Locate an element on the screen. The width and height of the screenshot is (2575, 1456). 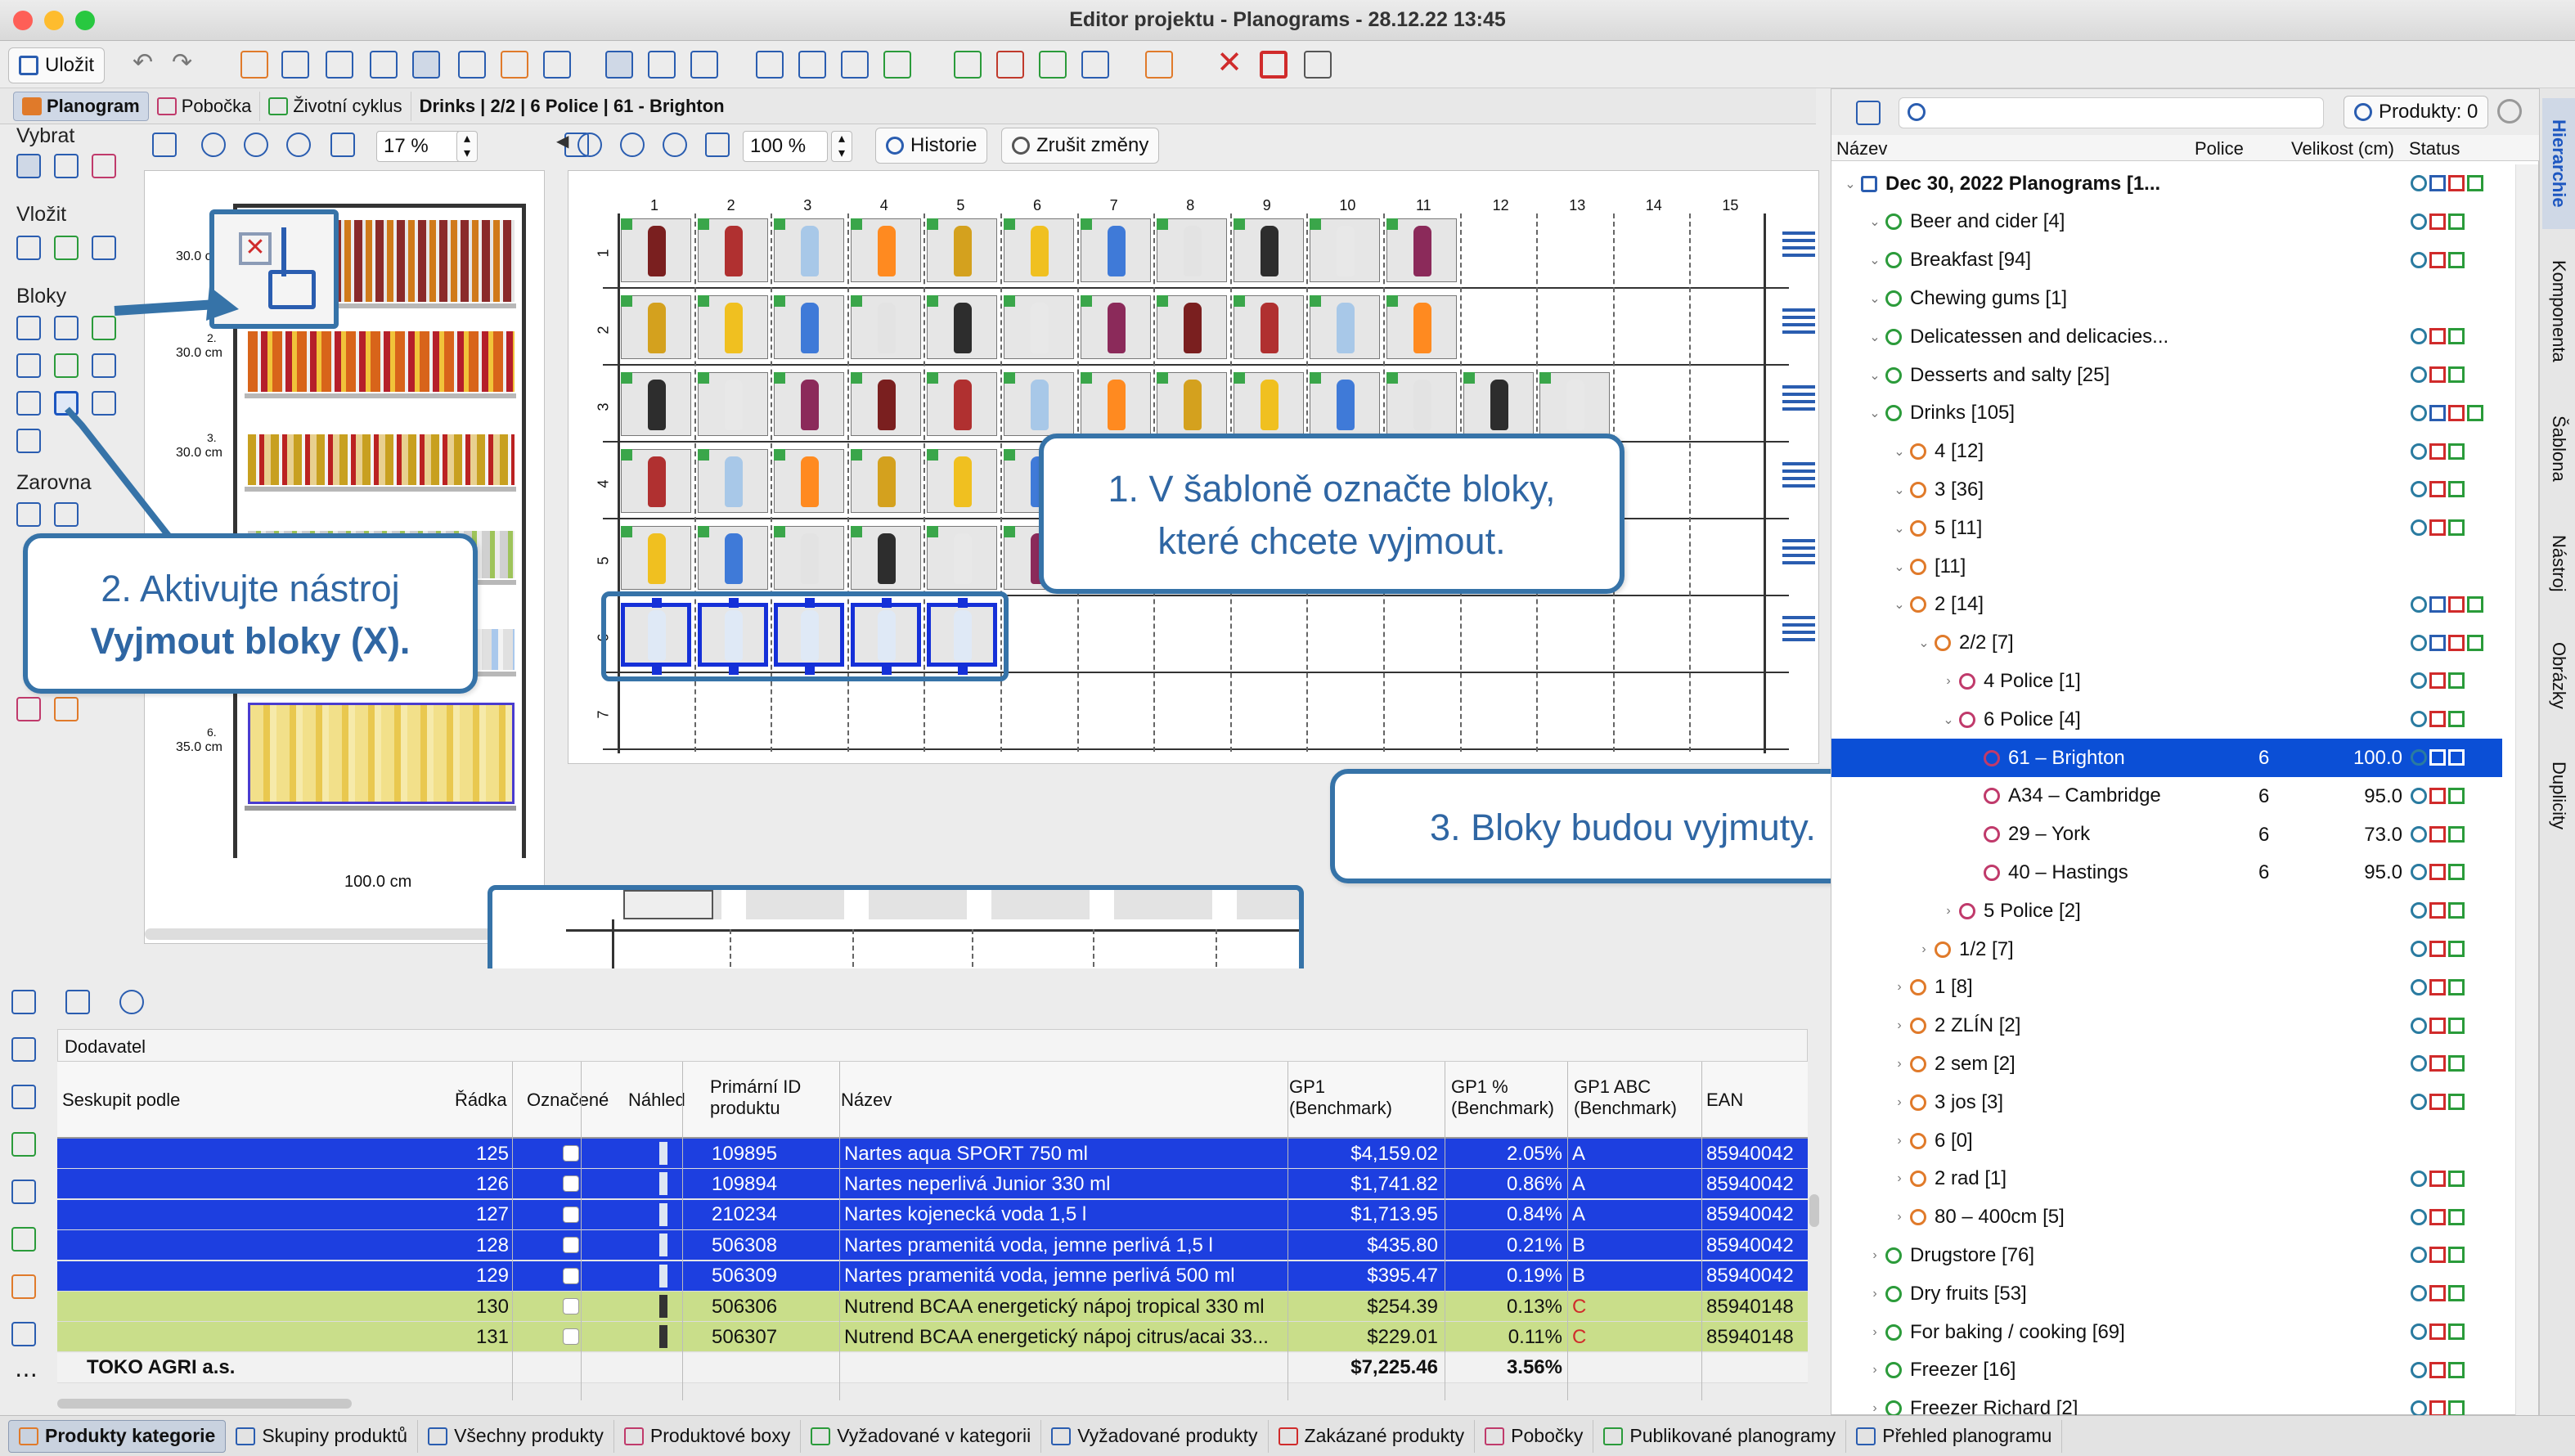
table-search-icon is located at coordinates (131, 1002).